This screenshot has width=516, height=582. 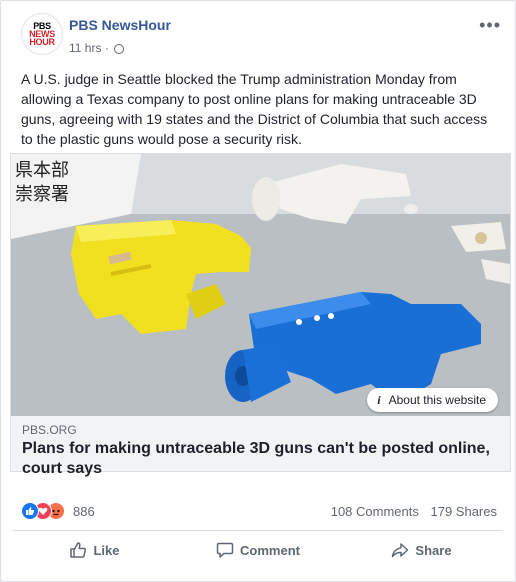 I want to click on like-reaction-icon, so click(x=30, y=511).